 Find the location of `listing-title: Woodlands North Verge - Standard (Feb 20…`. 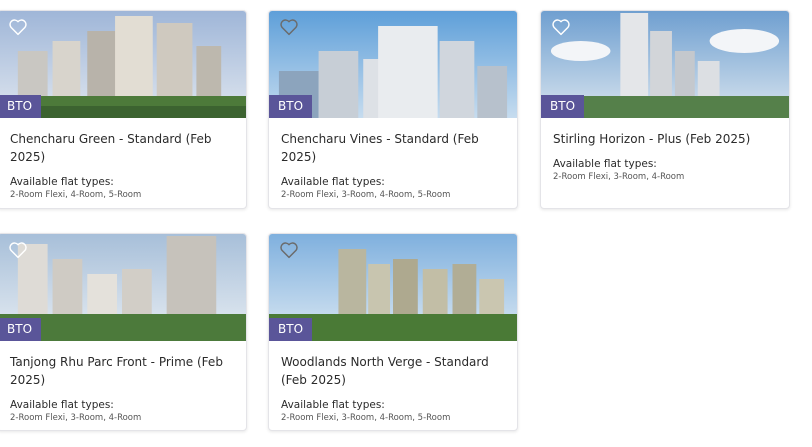

listing-title: Woodlands North Verge - Standard (Feb 20… is located at coordinates (393, 371).